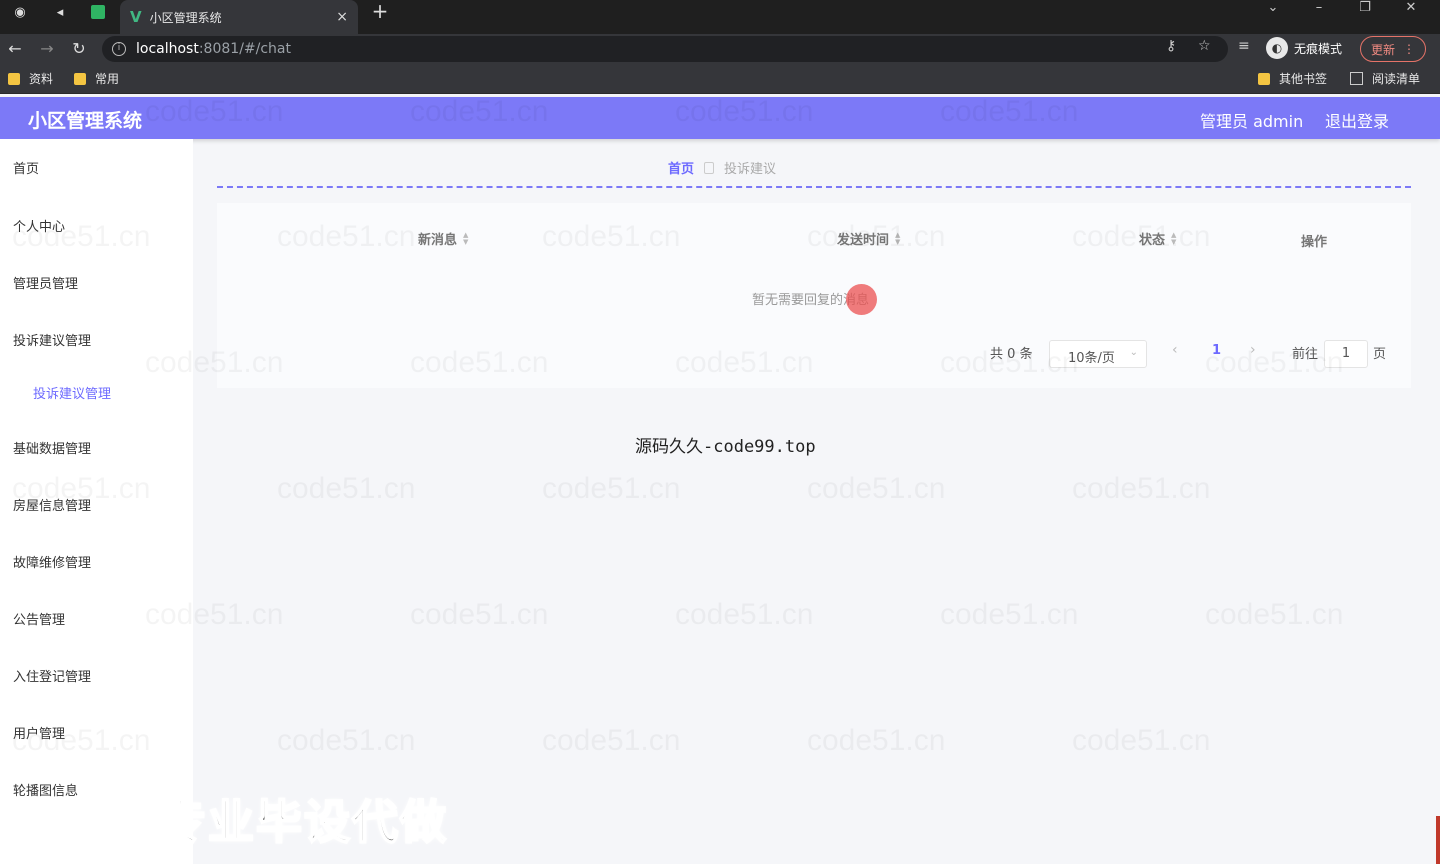 Image resolution: width=1440 pixels, height=864 pixels. Describe the element at coordinates (1357, 120) in the screenshot. I see `logout-button: 退出登录` at that location.